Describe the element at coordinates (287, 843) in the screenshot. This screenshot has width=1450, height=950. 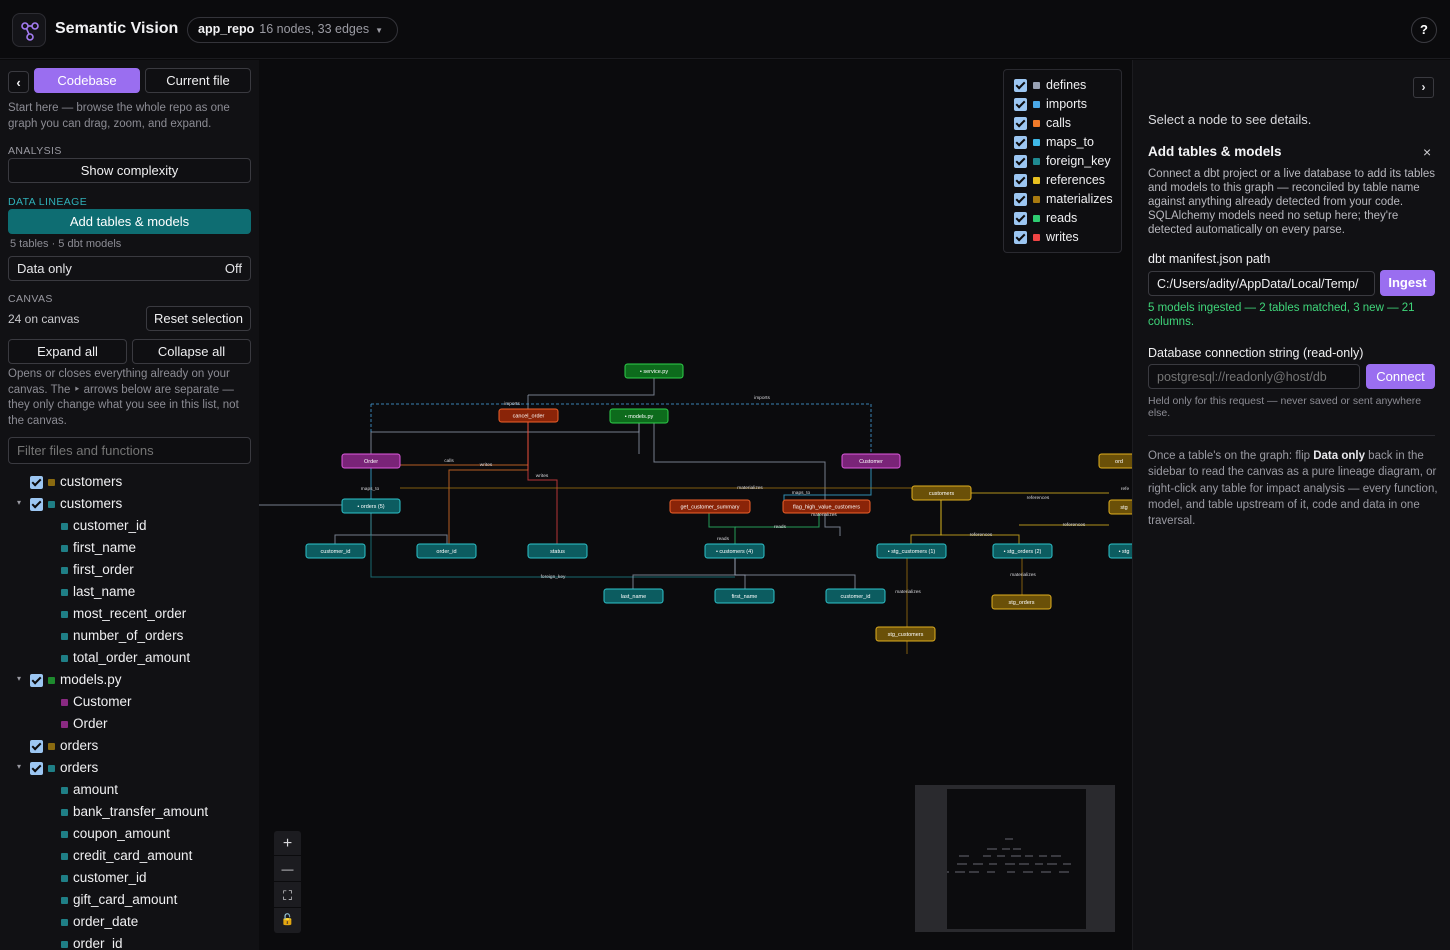
I see `plus-icon: +` at that location.